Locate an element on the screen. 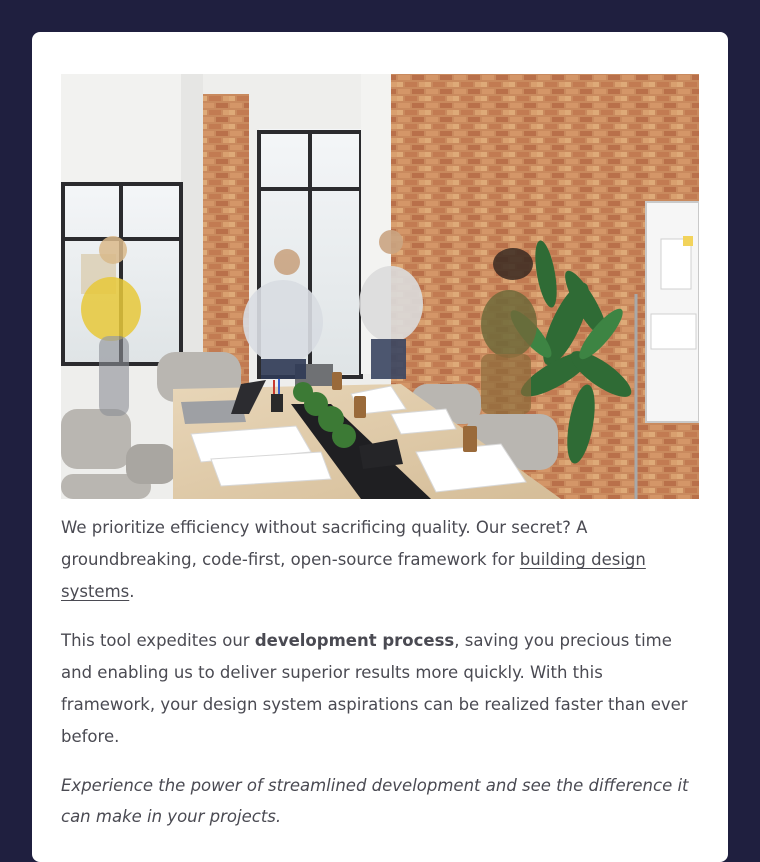 Image resolution: width=760 pixels, height=862 pixels. process-emphasis: development process is located at coordinates (354, 640).